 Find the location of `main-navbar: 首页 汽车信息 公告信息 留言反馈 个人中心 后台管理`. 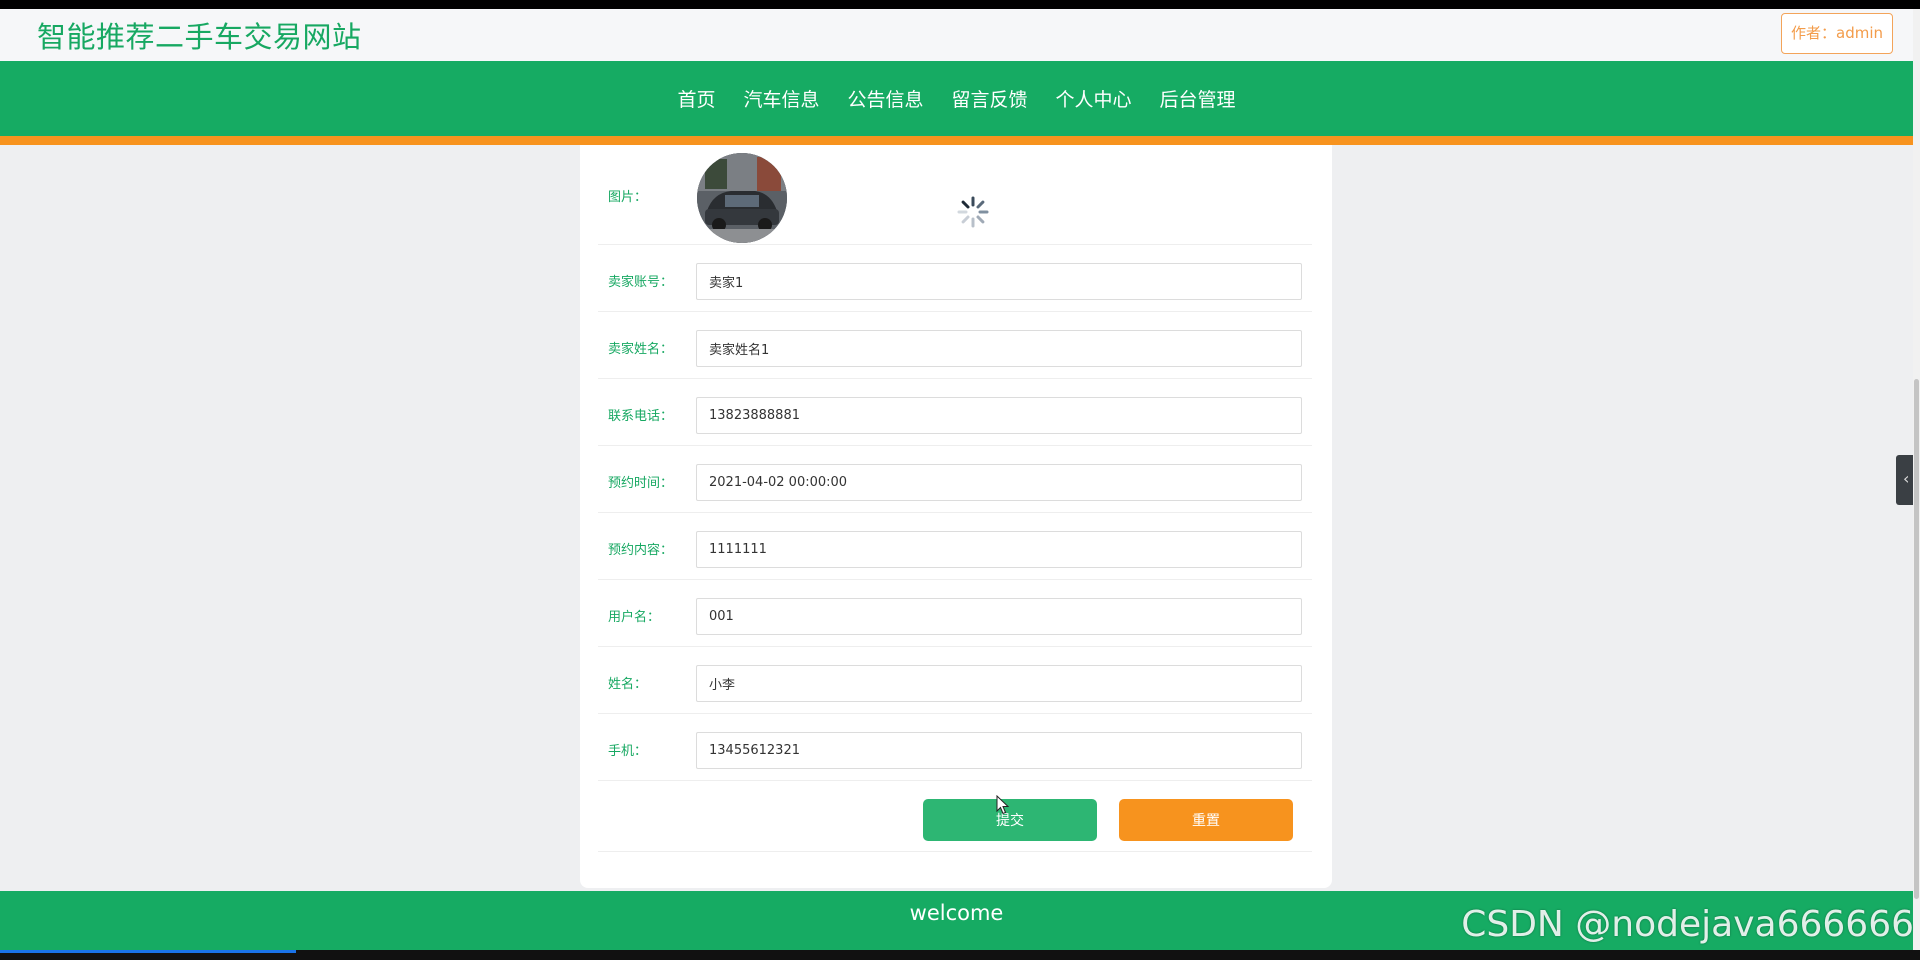

main-navbar: 首页 汽车信息 公告信息 留言反馈 个人中心 后台管理 is located at coordinates (956, 103).